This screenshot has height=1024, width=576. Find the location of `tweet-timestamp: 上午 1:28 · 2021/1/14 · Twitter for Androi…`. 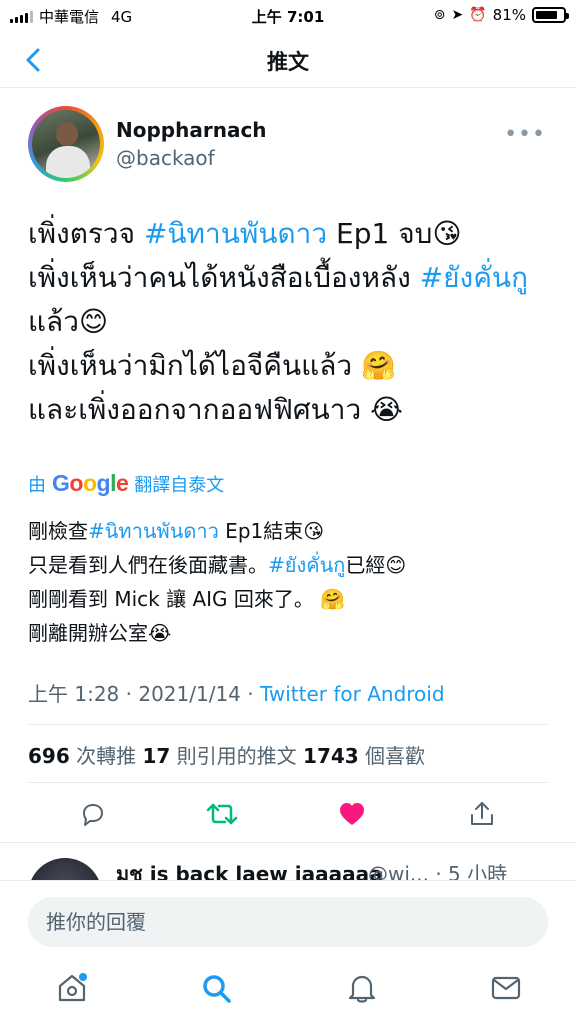

tweet-timestamp: 上午 1:28 · 2021/1/14 · Twitter for Androi… is located at coordinates (236, 692).